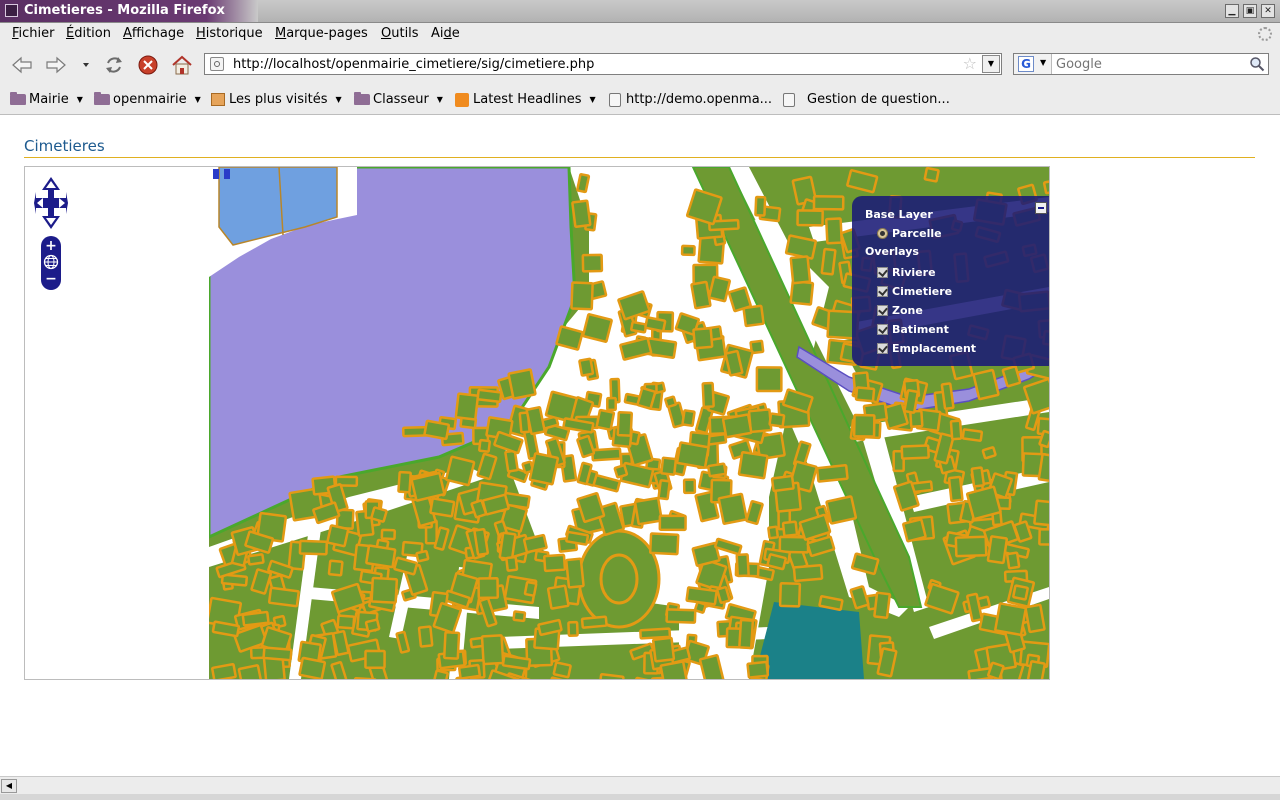  What do you see at coordinates (909, 233) in the screenshot?
I see `base-layer-parcelle: Parcelle` at bounding box center [909, 233].